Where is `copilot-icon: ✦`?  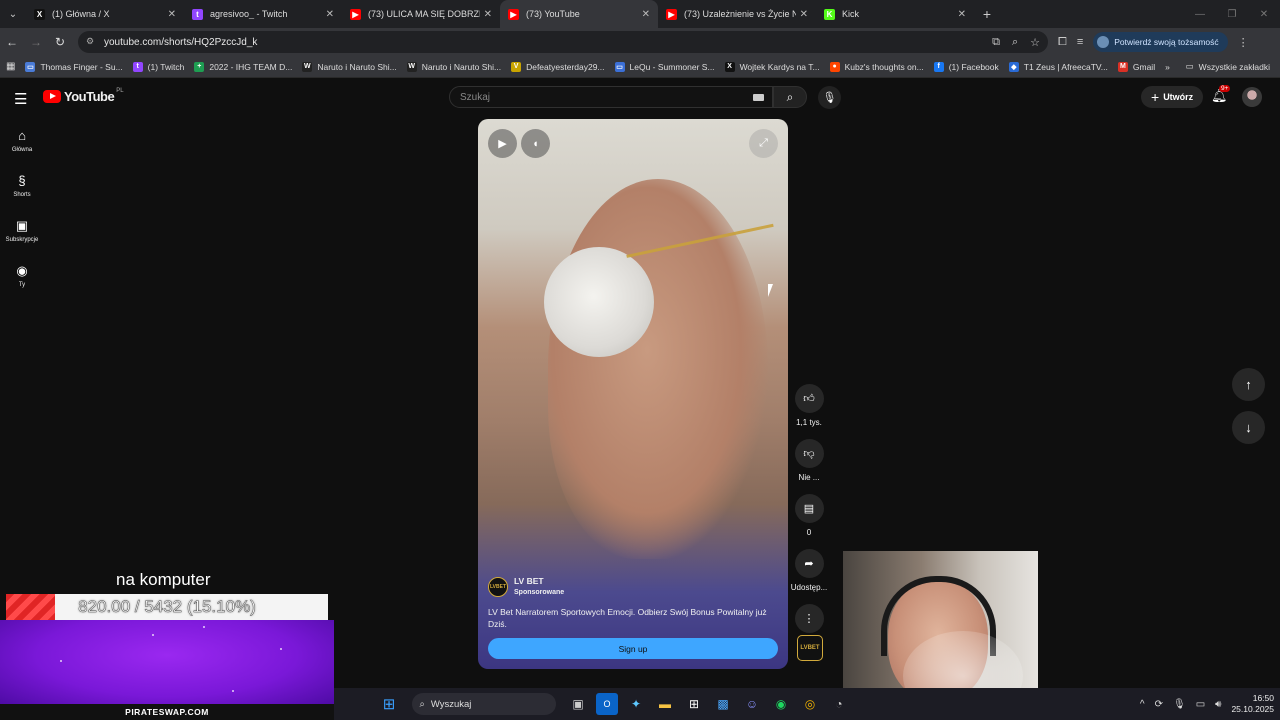
copilot-icon: ✦ is located at coordinates (636, 704).